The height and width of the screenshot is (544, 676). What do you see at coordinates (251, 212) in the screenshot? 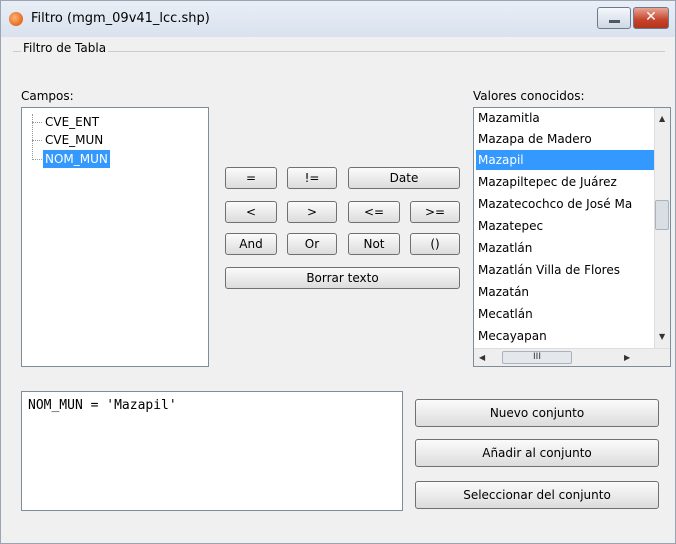
I see `less-than-button: <` at bounding box center [251, 212].